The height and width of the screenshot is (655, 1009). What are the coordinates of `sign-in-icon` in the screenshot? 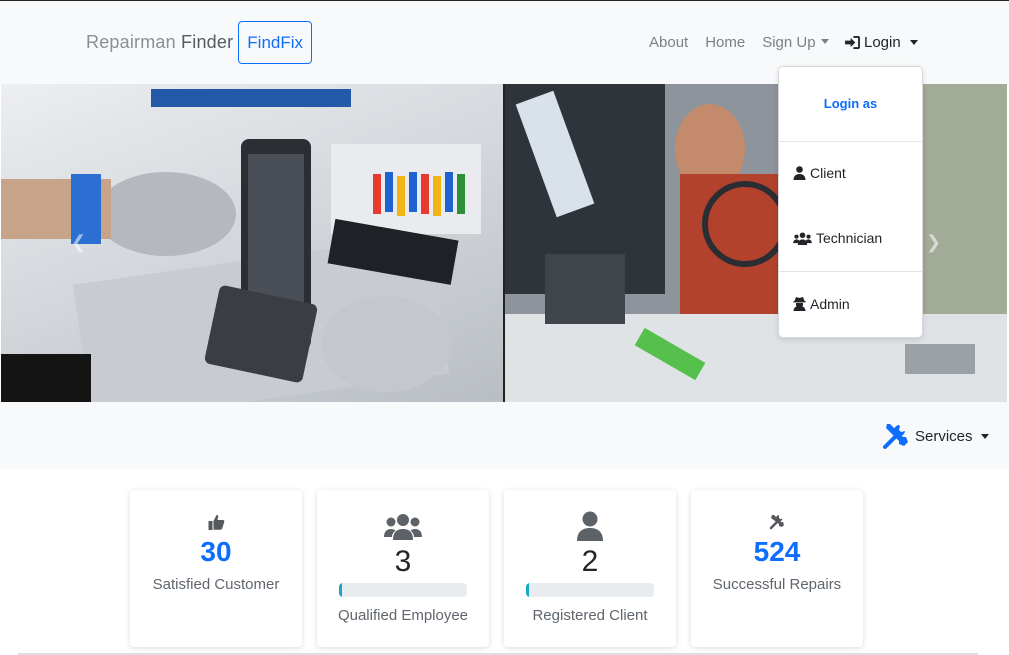 It's located at (852, 42).